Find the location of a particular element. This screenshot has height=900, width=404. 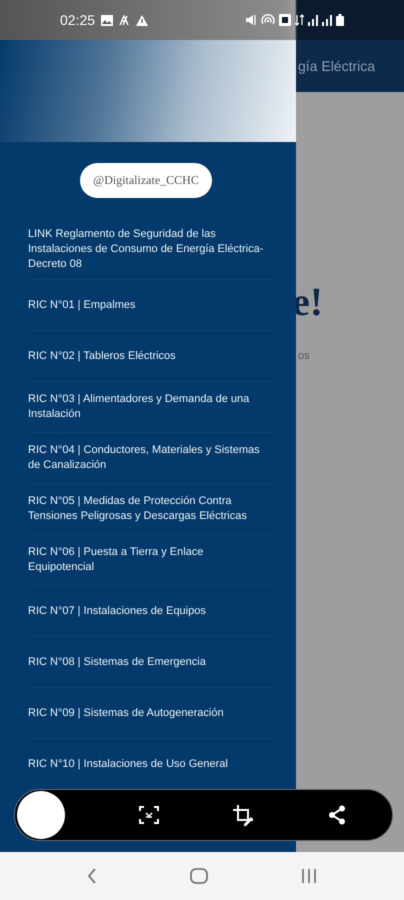

menu-item: LINK Reglamento de Seguridad de las Instalaciones de Consumo de Energía Eléctrica- Decreto 08 is located at coordinates (152, 249).